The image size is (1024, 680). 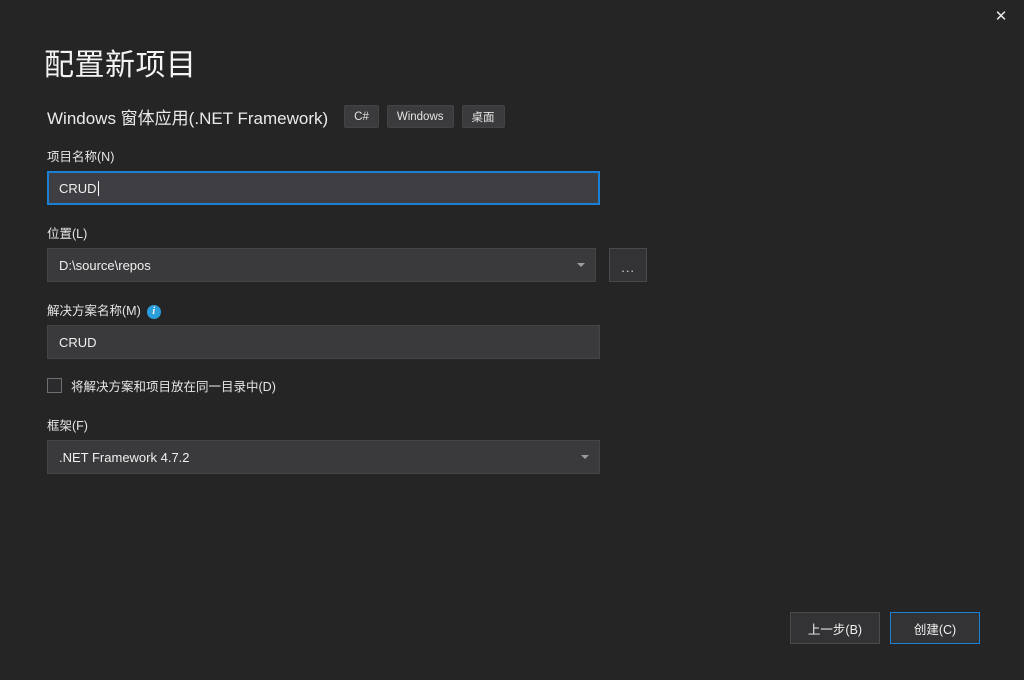 I want to click on field-framework: 框架(F) .NET Framework 4.7.2, so click(x=347, y=446).